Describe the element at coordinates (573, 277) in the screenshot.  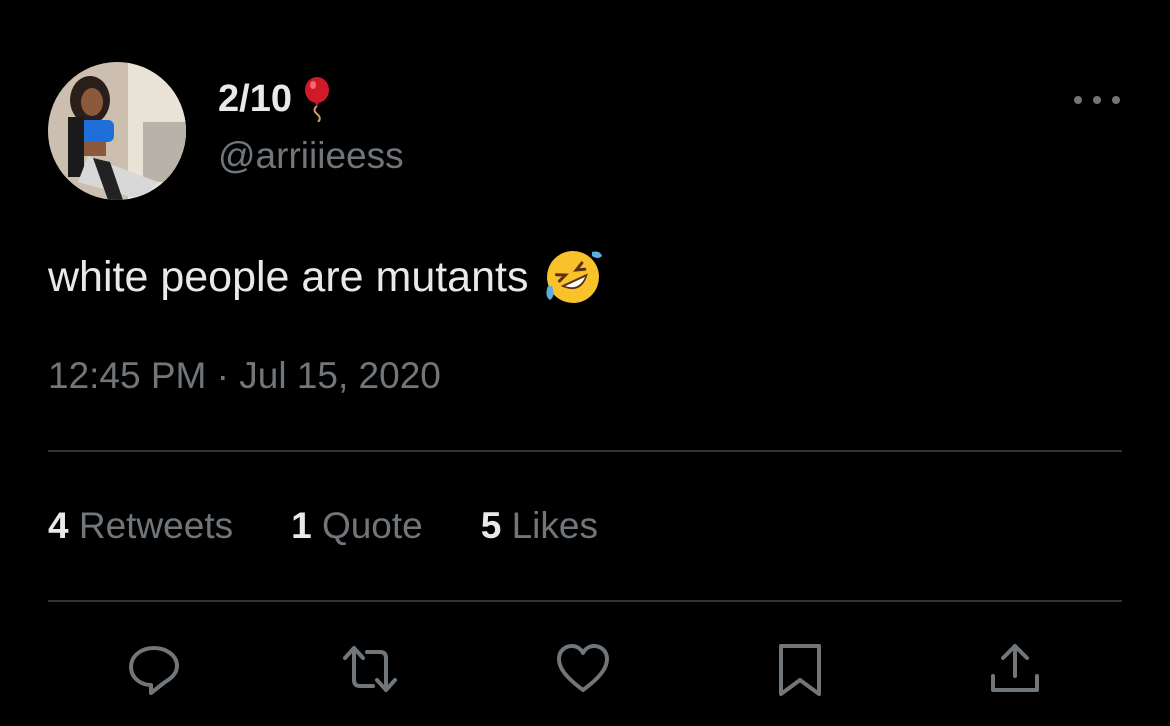
I see `rolling-laughing-emoji-icon` at that location.